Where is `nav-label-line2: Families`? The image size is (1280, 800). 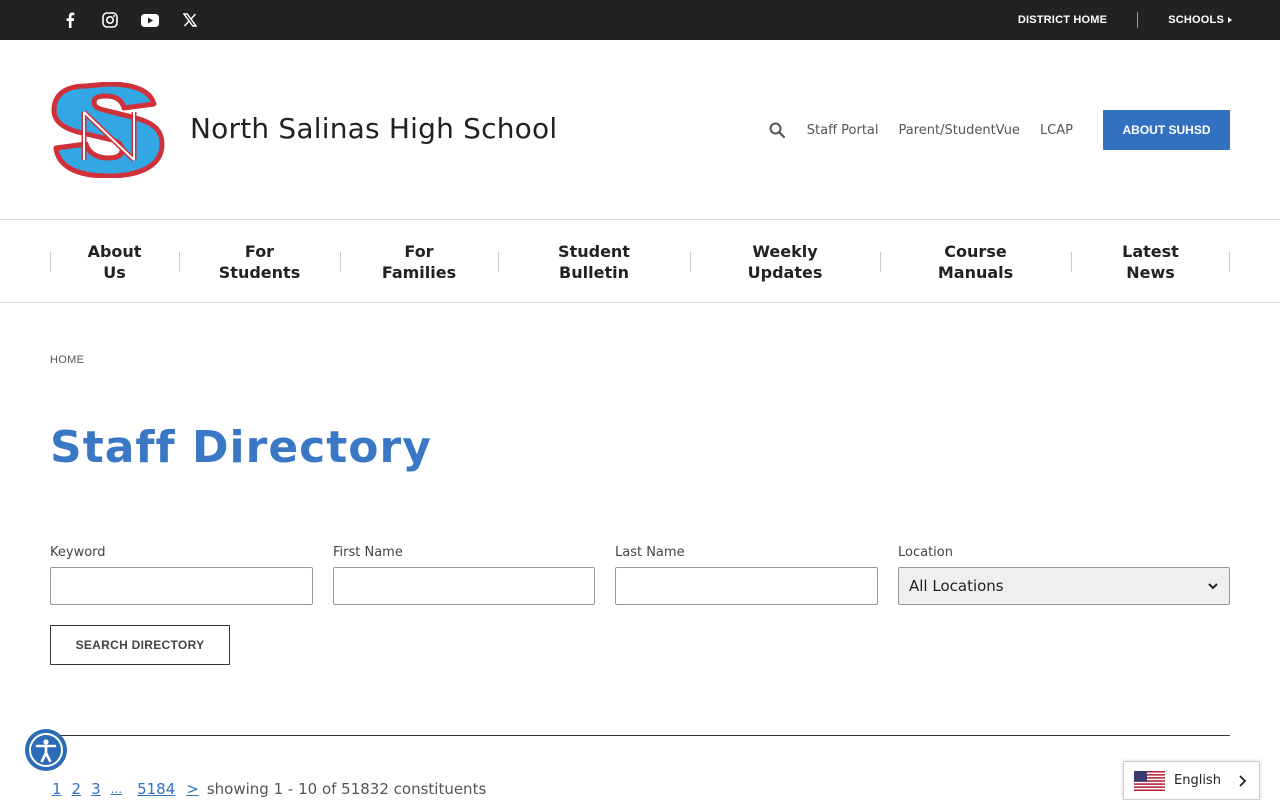 nav-label-line2: Families is located at coordinates (419, 272).